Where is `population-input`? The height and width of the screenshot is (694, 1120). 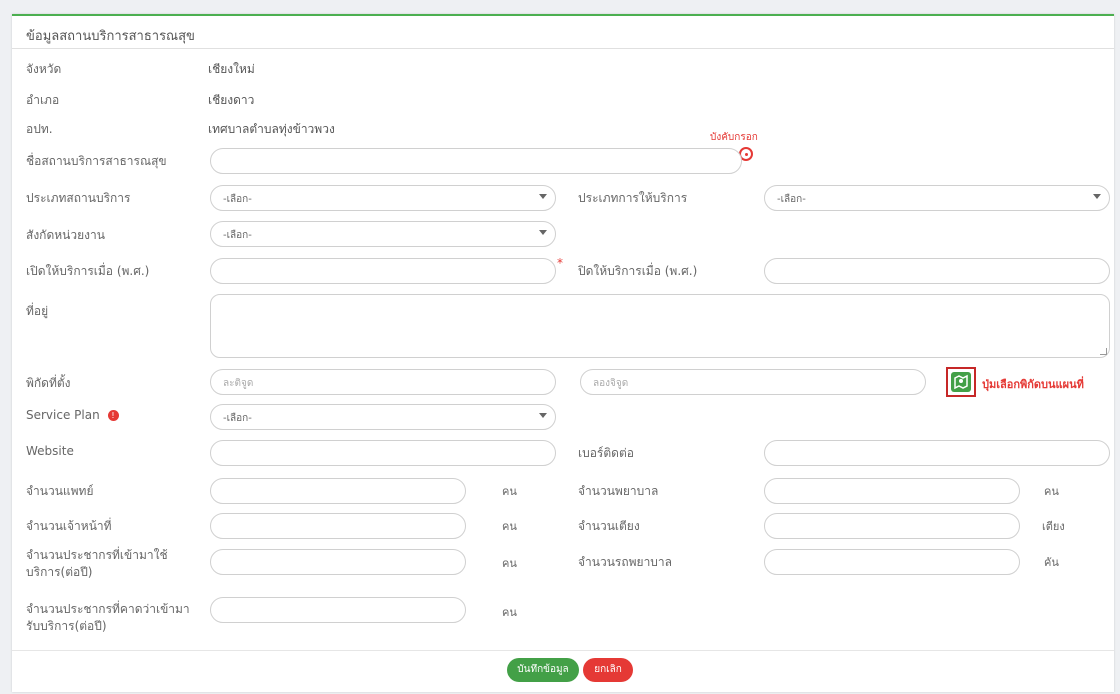
population-input is located at coordinates (338, 562).